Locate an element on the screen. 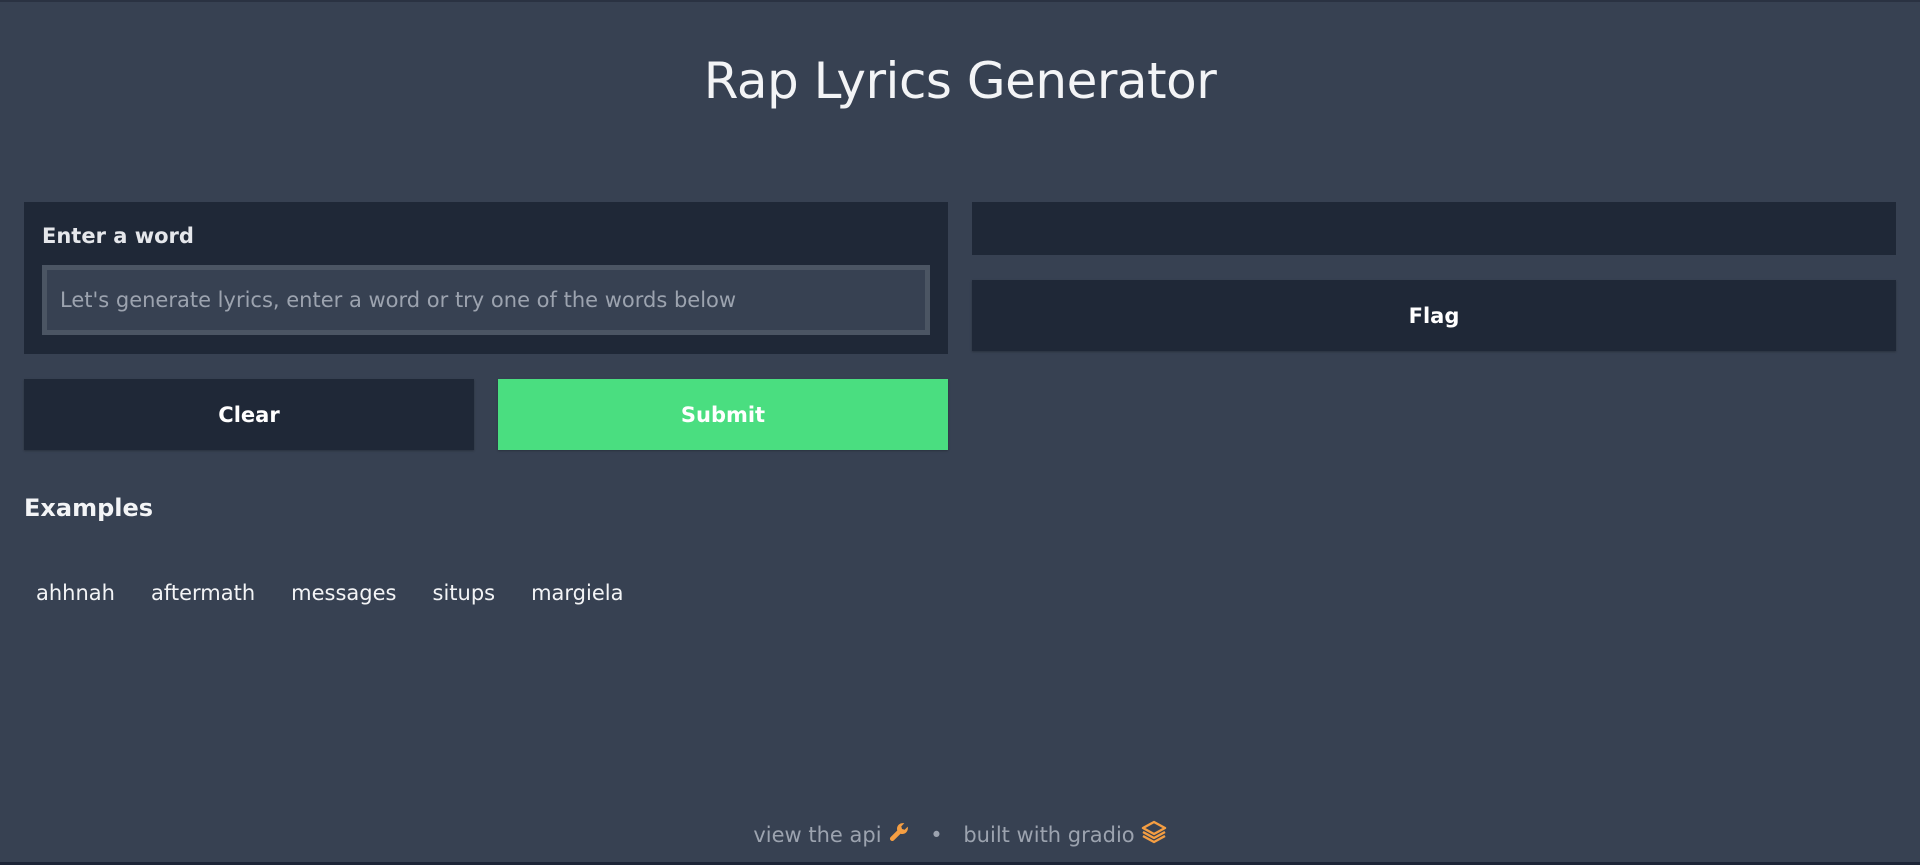 The height and width of the screenshot is (865, 1920). example-item-margiela: margiela is located at coordinates (577, 593).